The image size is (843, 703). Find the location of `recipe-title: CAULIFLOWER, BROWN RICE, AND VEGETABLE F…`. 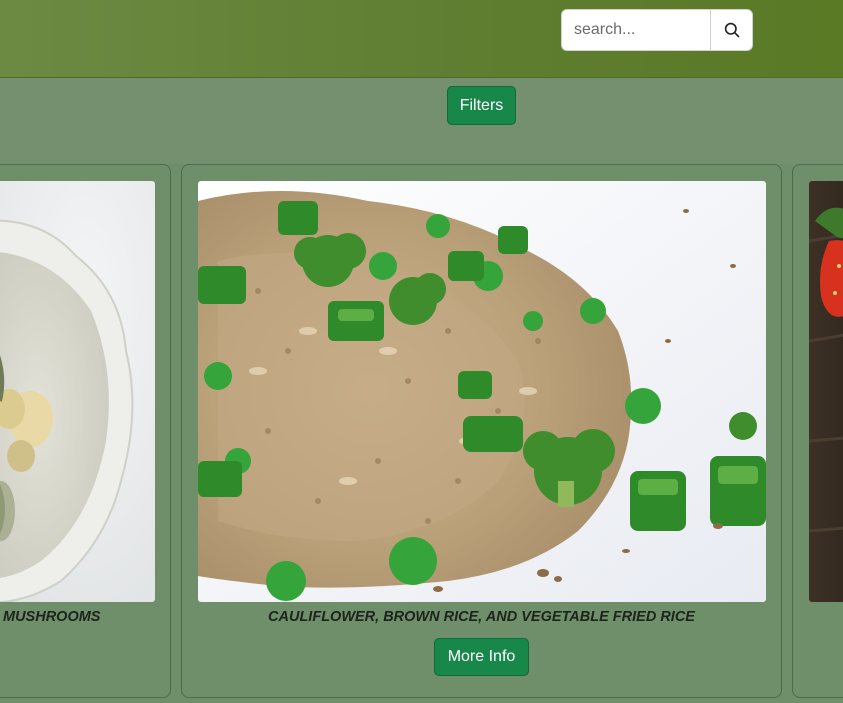

recipe-title: CAULIFLOWER, BROWN RICE, AND VEGETABLE F… is located at coordinates (481, 617).